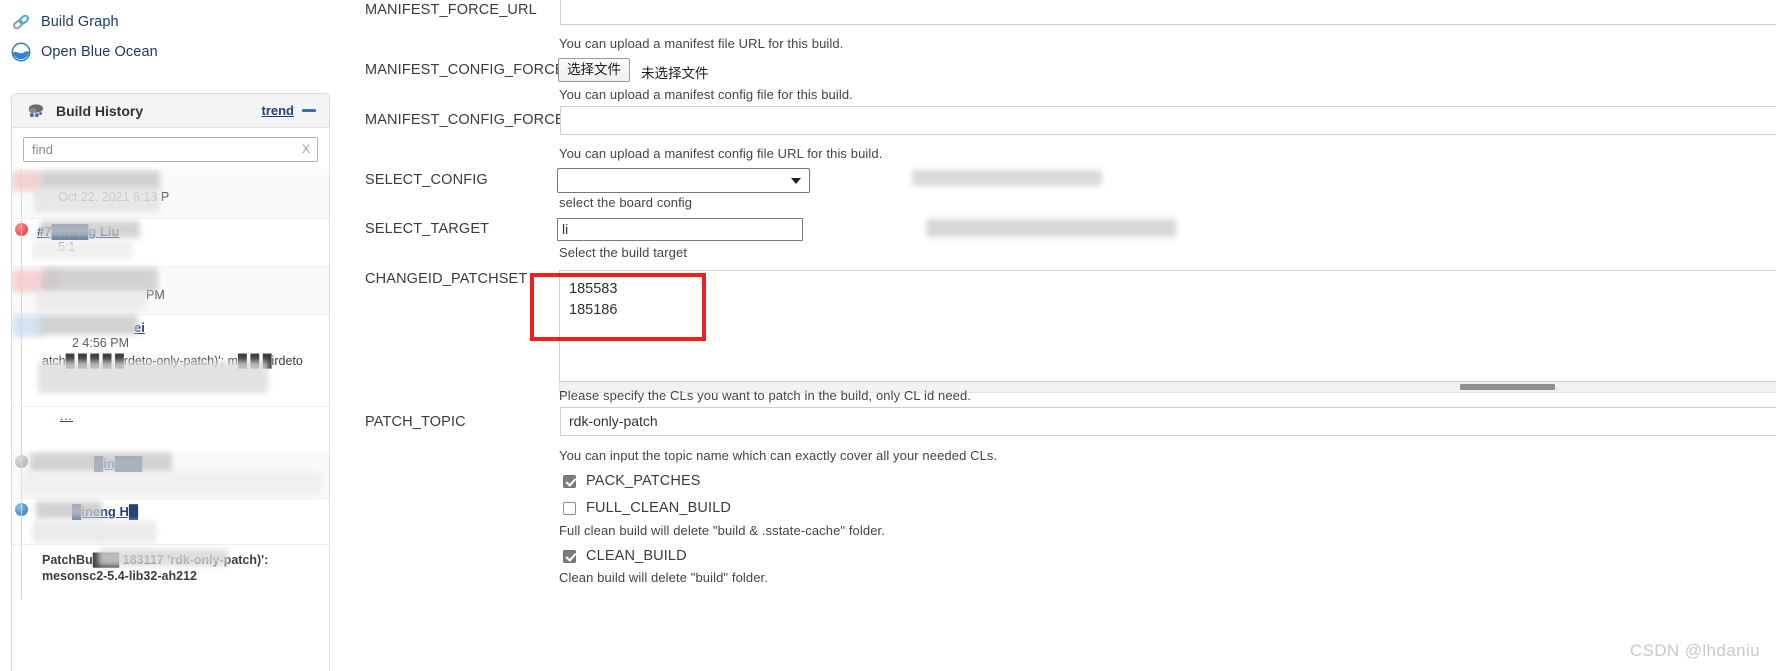 Image resolution: width=1776 pixels, height=671 pixels. I want to click on build-history-row: █in███, so click(170, 475).